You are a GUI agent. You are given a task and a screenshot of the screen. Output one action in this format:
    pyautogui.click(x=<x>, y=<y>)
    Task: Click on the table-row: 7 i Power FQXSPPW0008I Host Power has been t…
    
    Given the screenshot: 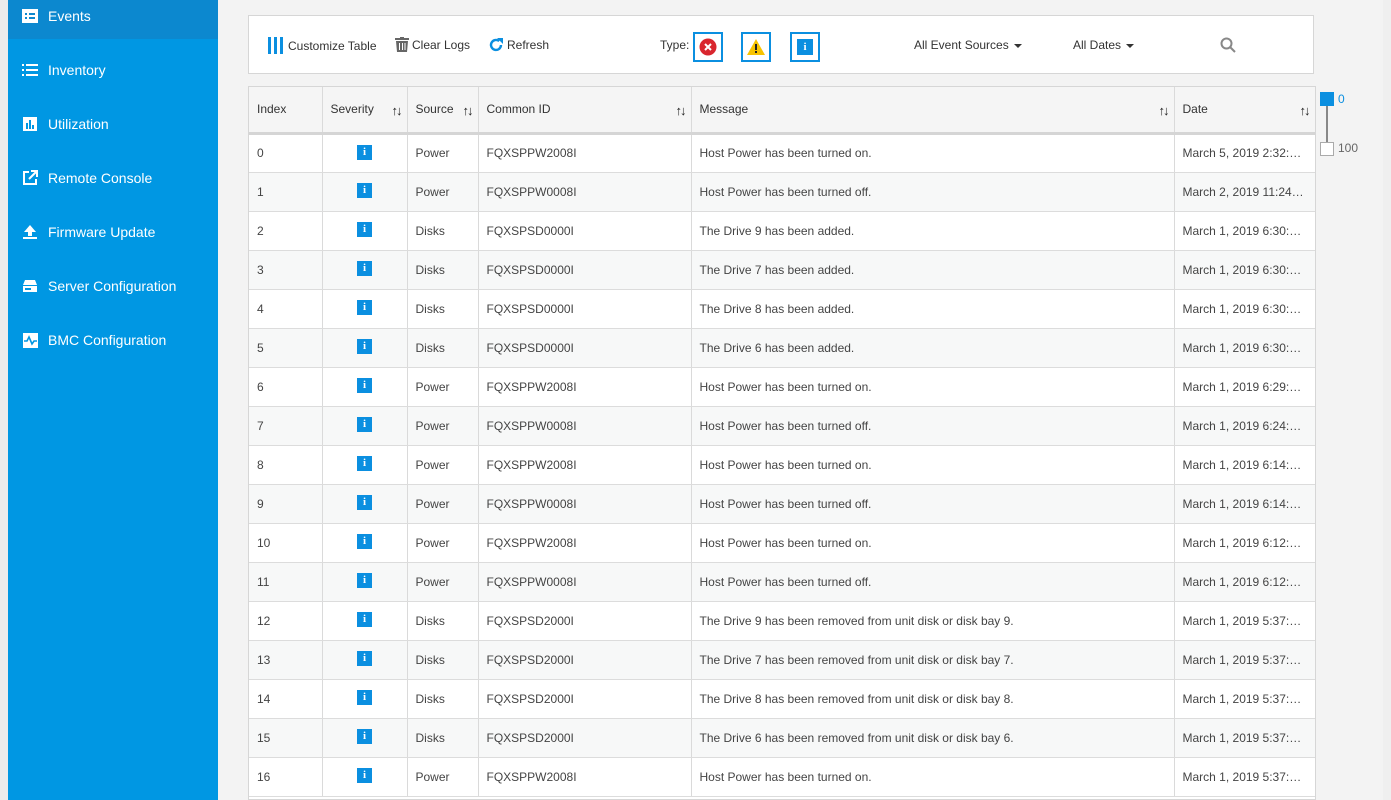 What is the action you would take?
    pyautogui.click(x=782, y=426)
    